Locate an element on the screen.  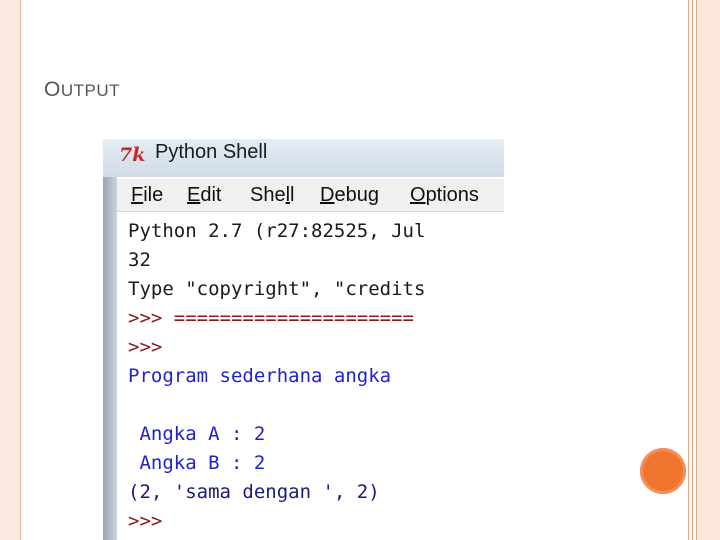
shell-line-output: Program sederhana angka is located at coordinates (260, 376).